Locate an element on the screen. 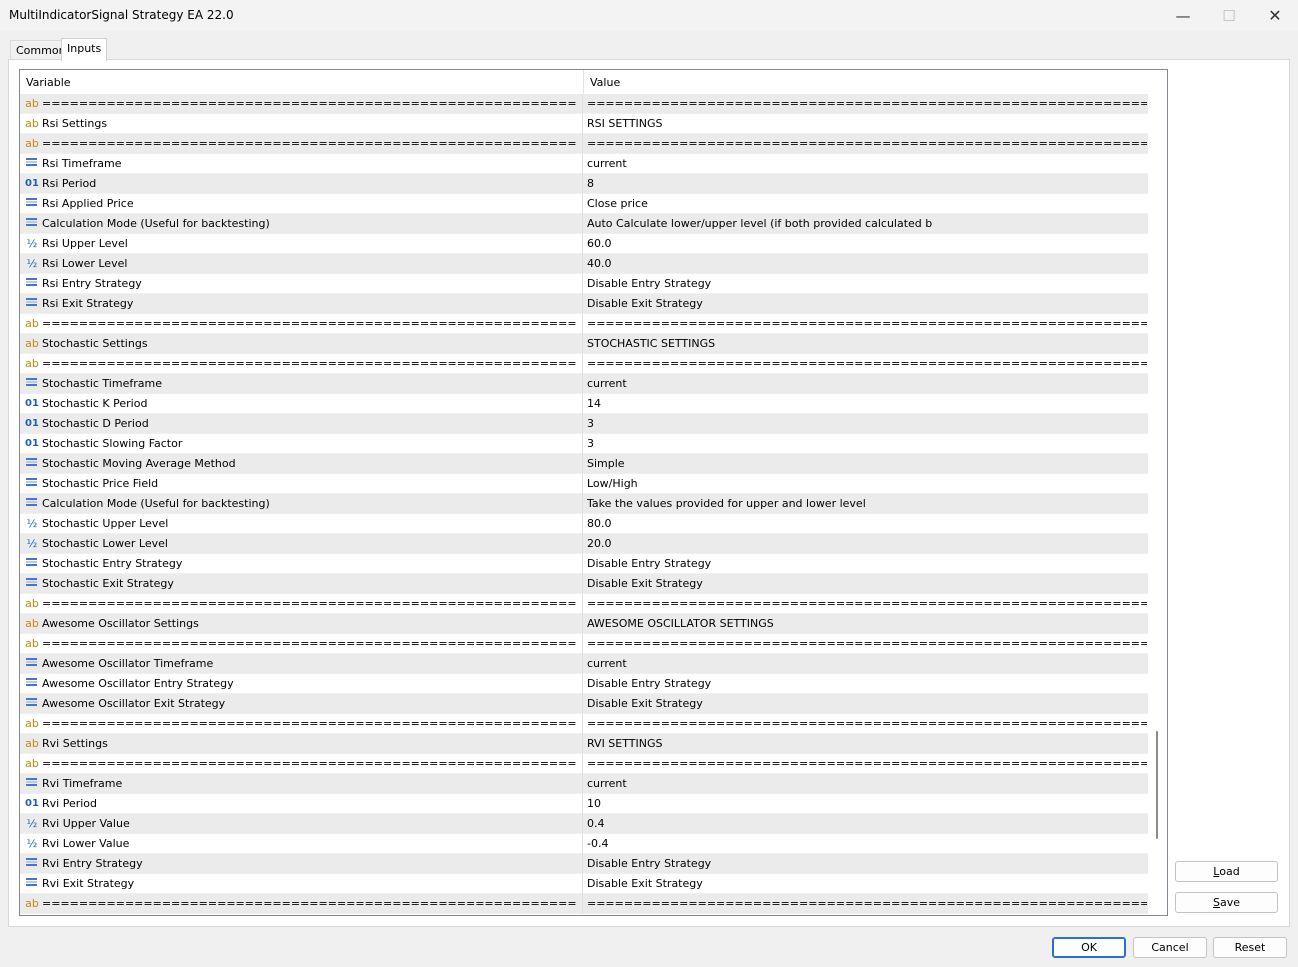  table-row: ½ Rvi Lower Value -0.4 is located at coordinates (584, 844).